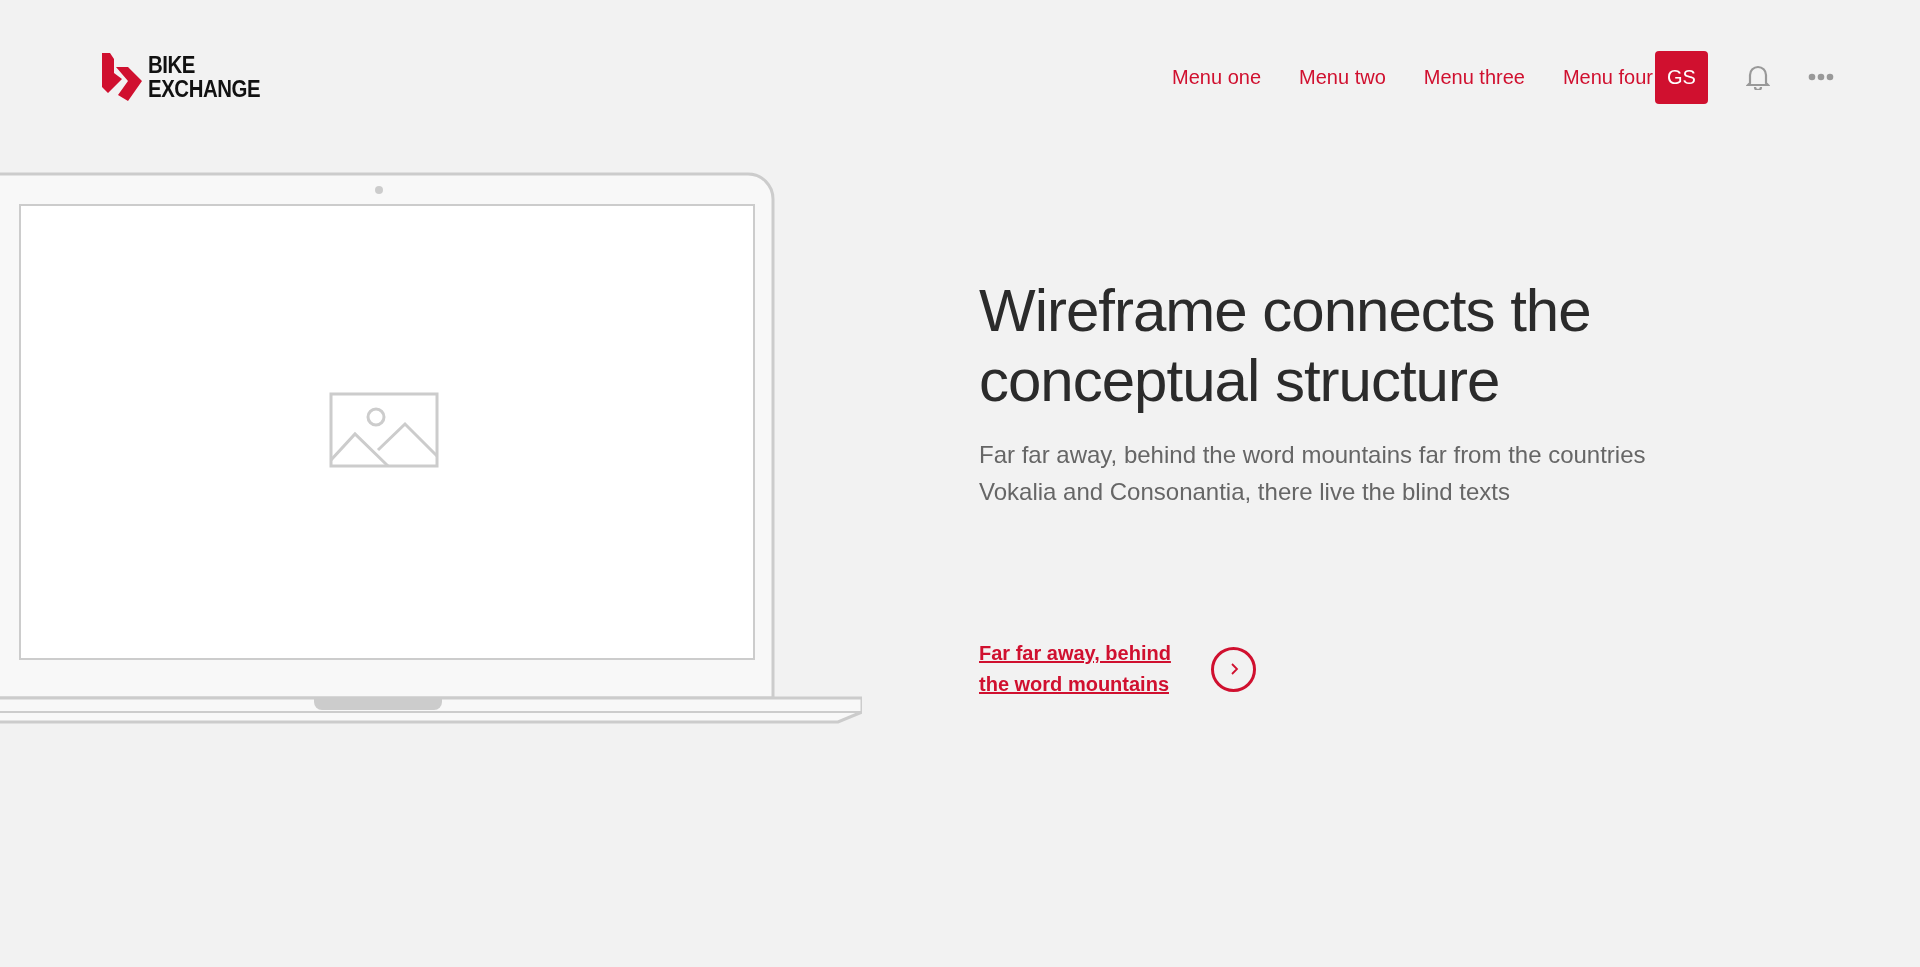 The height and width of the screenshot is (967, 1920). What do you see at coordinates (121, 77) in the screenshot?
I see `logo-mark-icon` at bounding box center [121, 77].